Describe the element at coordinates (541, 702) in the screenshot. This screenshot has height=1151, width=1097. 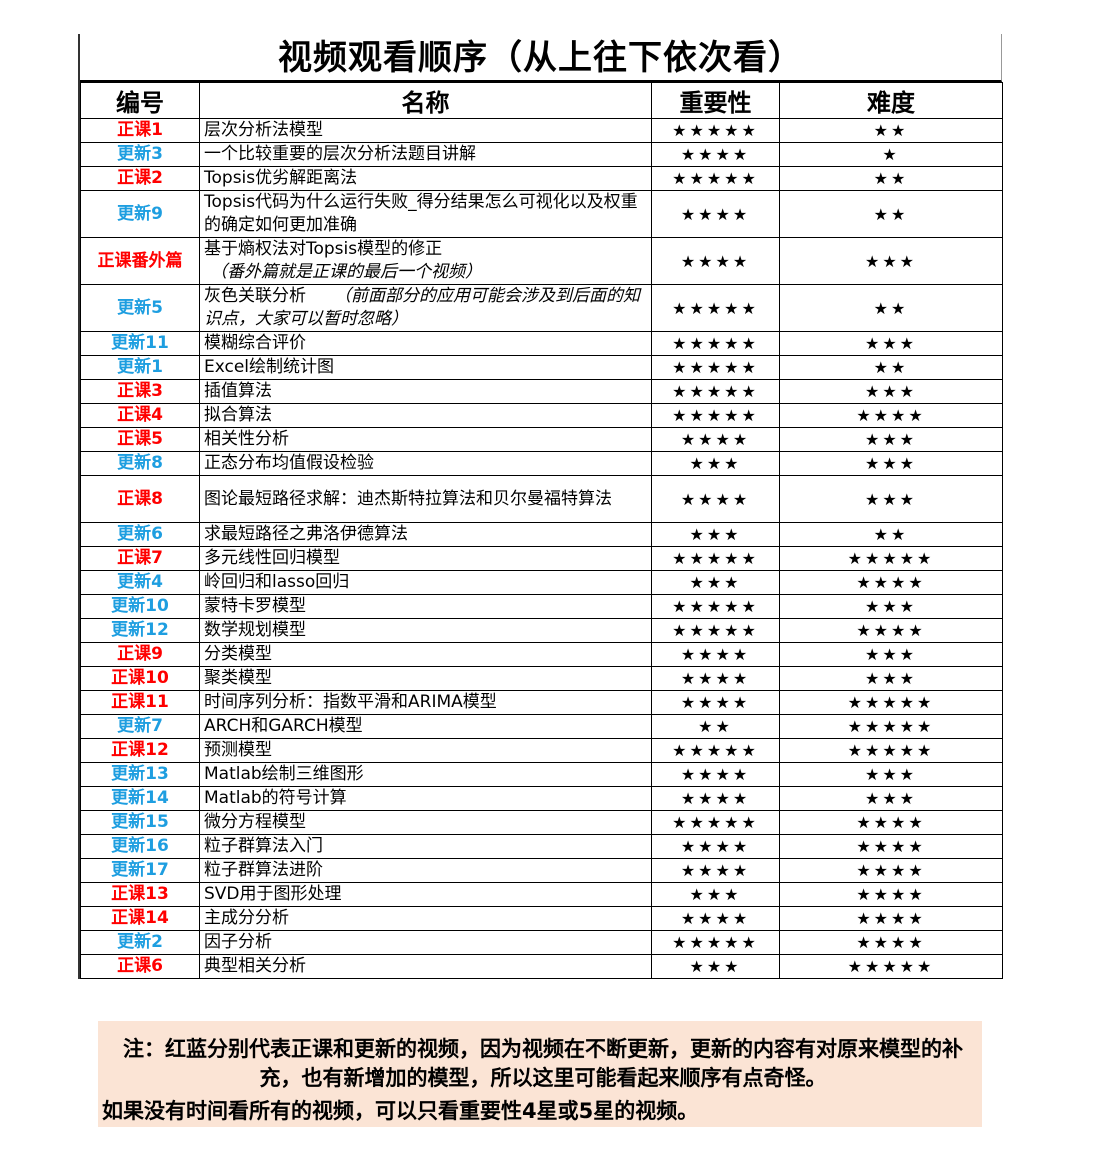
I see `table-row: 正课11 时间序列分析：指数平滑和ARIMA模型 ★★★★ ★★★★★` at that location.